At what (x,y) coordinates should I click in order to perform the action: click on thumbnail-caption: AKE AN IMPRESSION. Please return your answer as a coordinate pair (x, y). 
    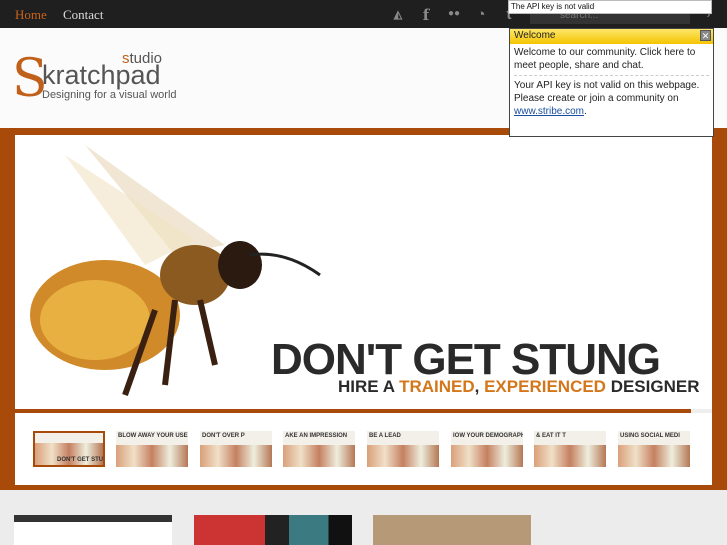
    Looking at the image, I should click on (316, 436).